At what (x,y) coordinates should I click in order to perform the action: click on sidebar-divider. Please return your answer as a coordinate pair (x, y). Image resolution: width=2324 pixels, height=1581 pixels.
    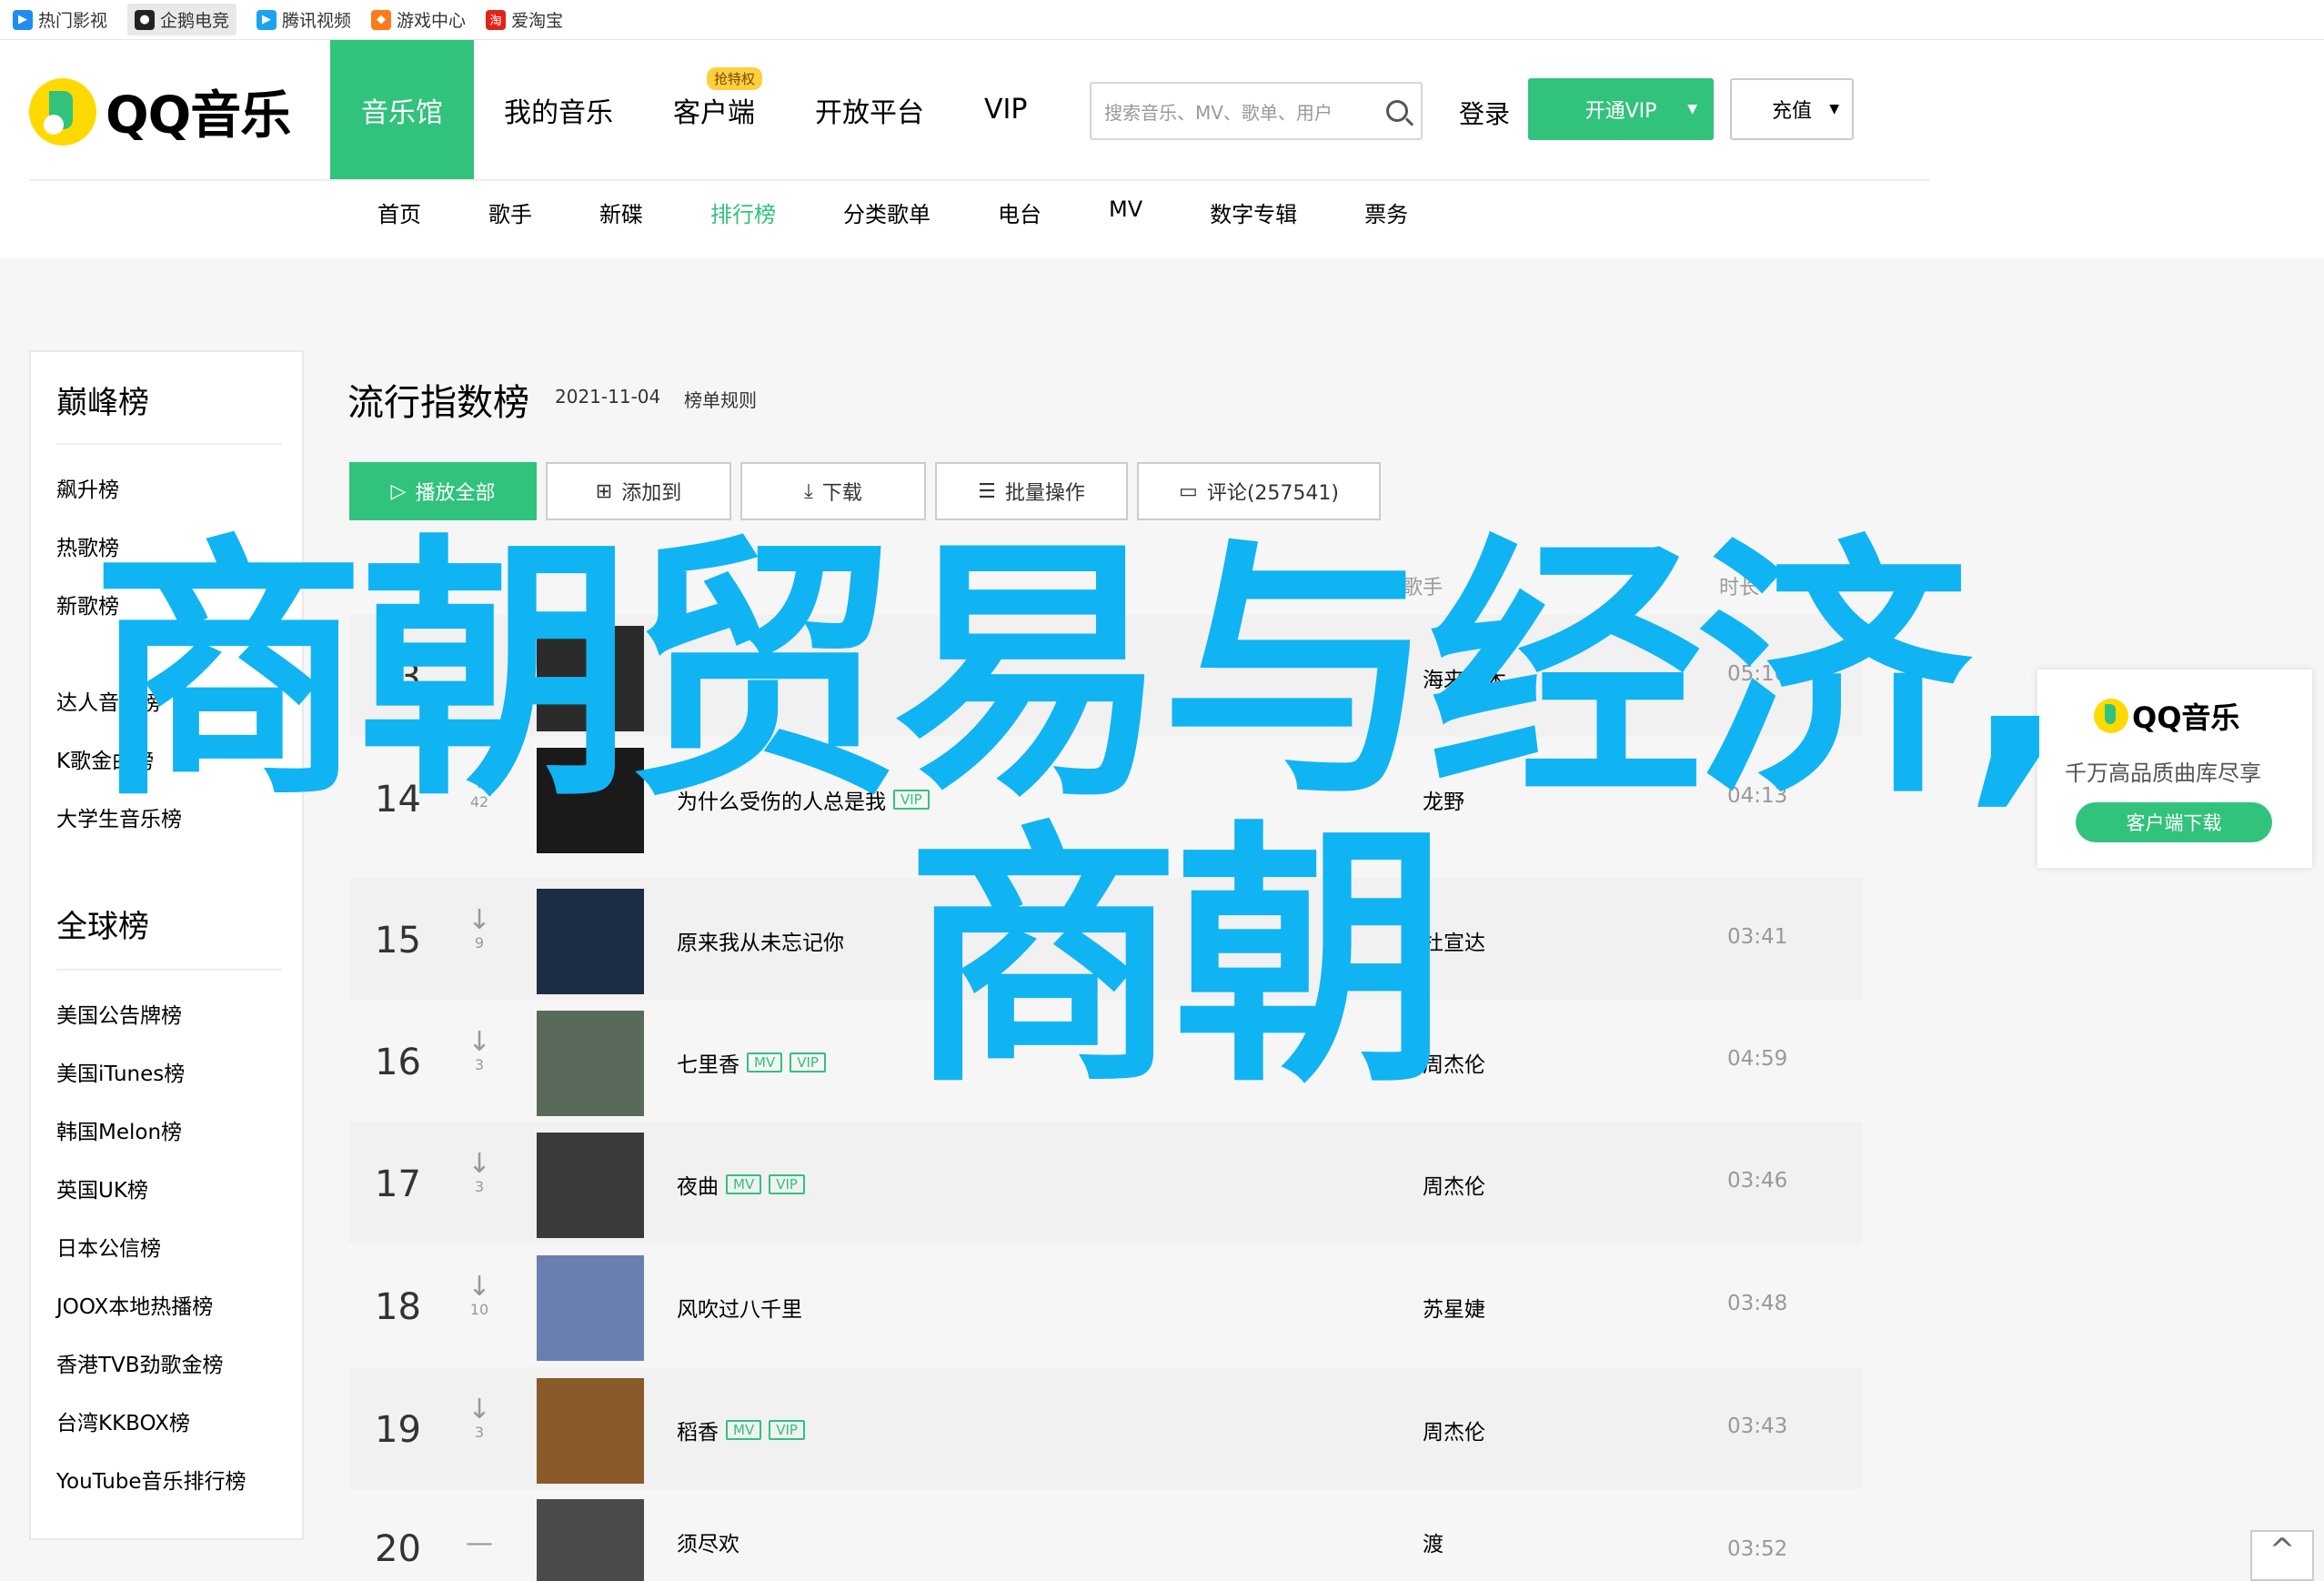
    Looking at the image, I should click on (169, 970).